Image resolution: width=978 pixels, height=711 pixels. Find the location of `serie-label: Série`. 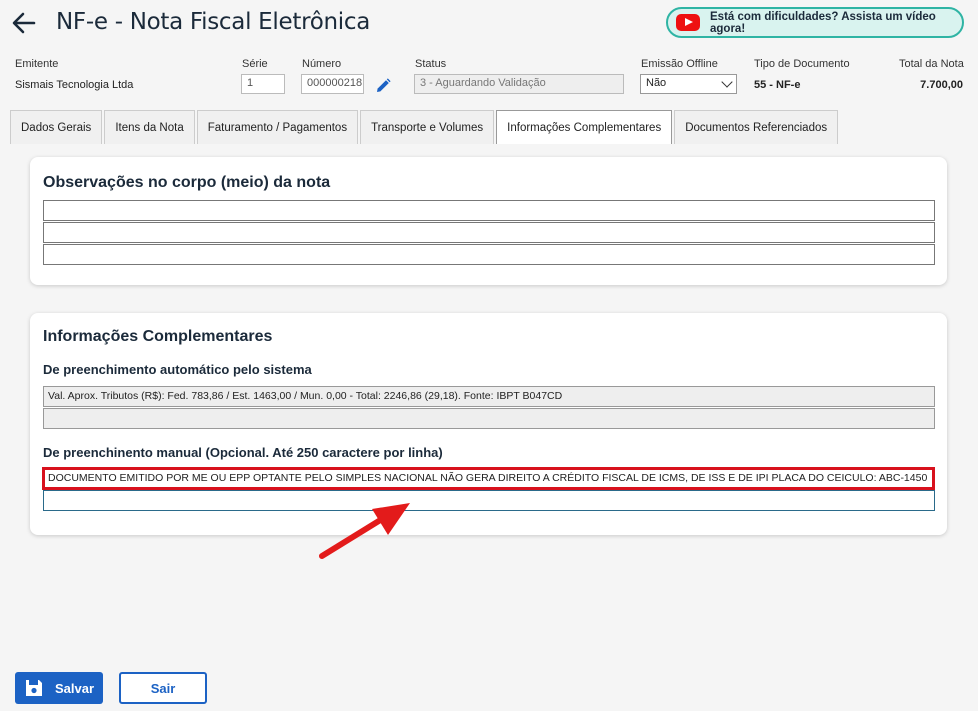

serie-label: Série is located at coordinates (255, 64).